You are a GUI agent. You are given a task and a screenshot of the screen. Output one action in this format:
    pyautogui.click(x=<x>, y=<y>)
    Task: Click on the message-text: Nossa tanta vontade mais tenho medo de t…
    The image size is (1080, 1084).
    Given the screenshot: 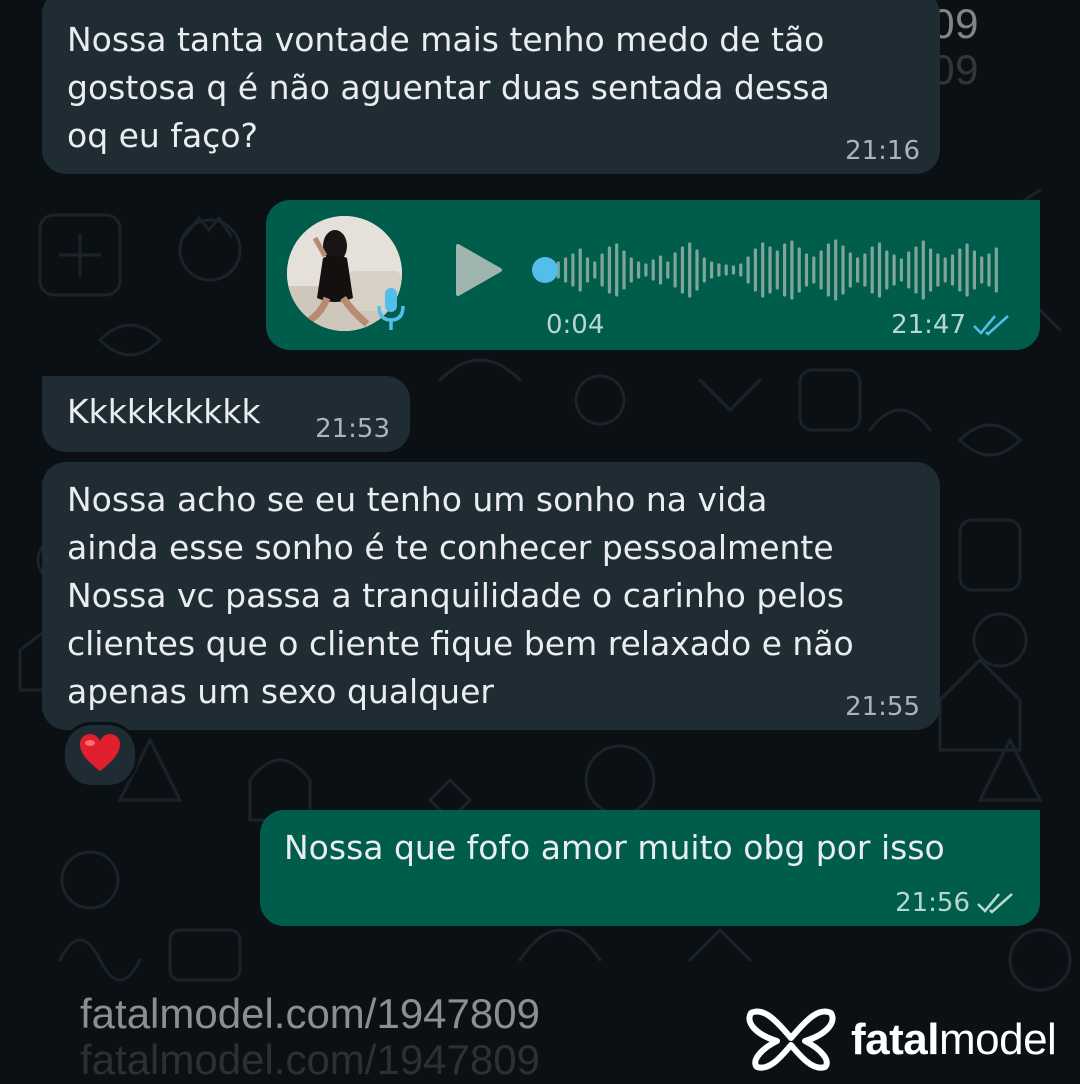 What is the action you would take?
    pyautogui.click(x=448, y=87)
    